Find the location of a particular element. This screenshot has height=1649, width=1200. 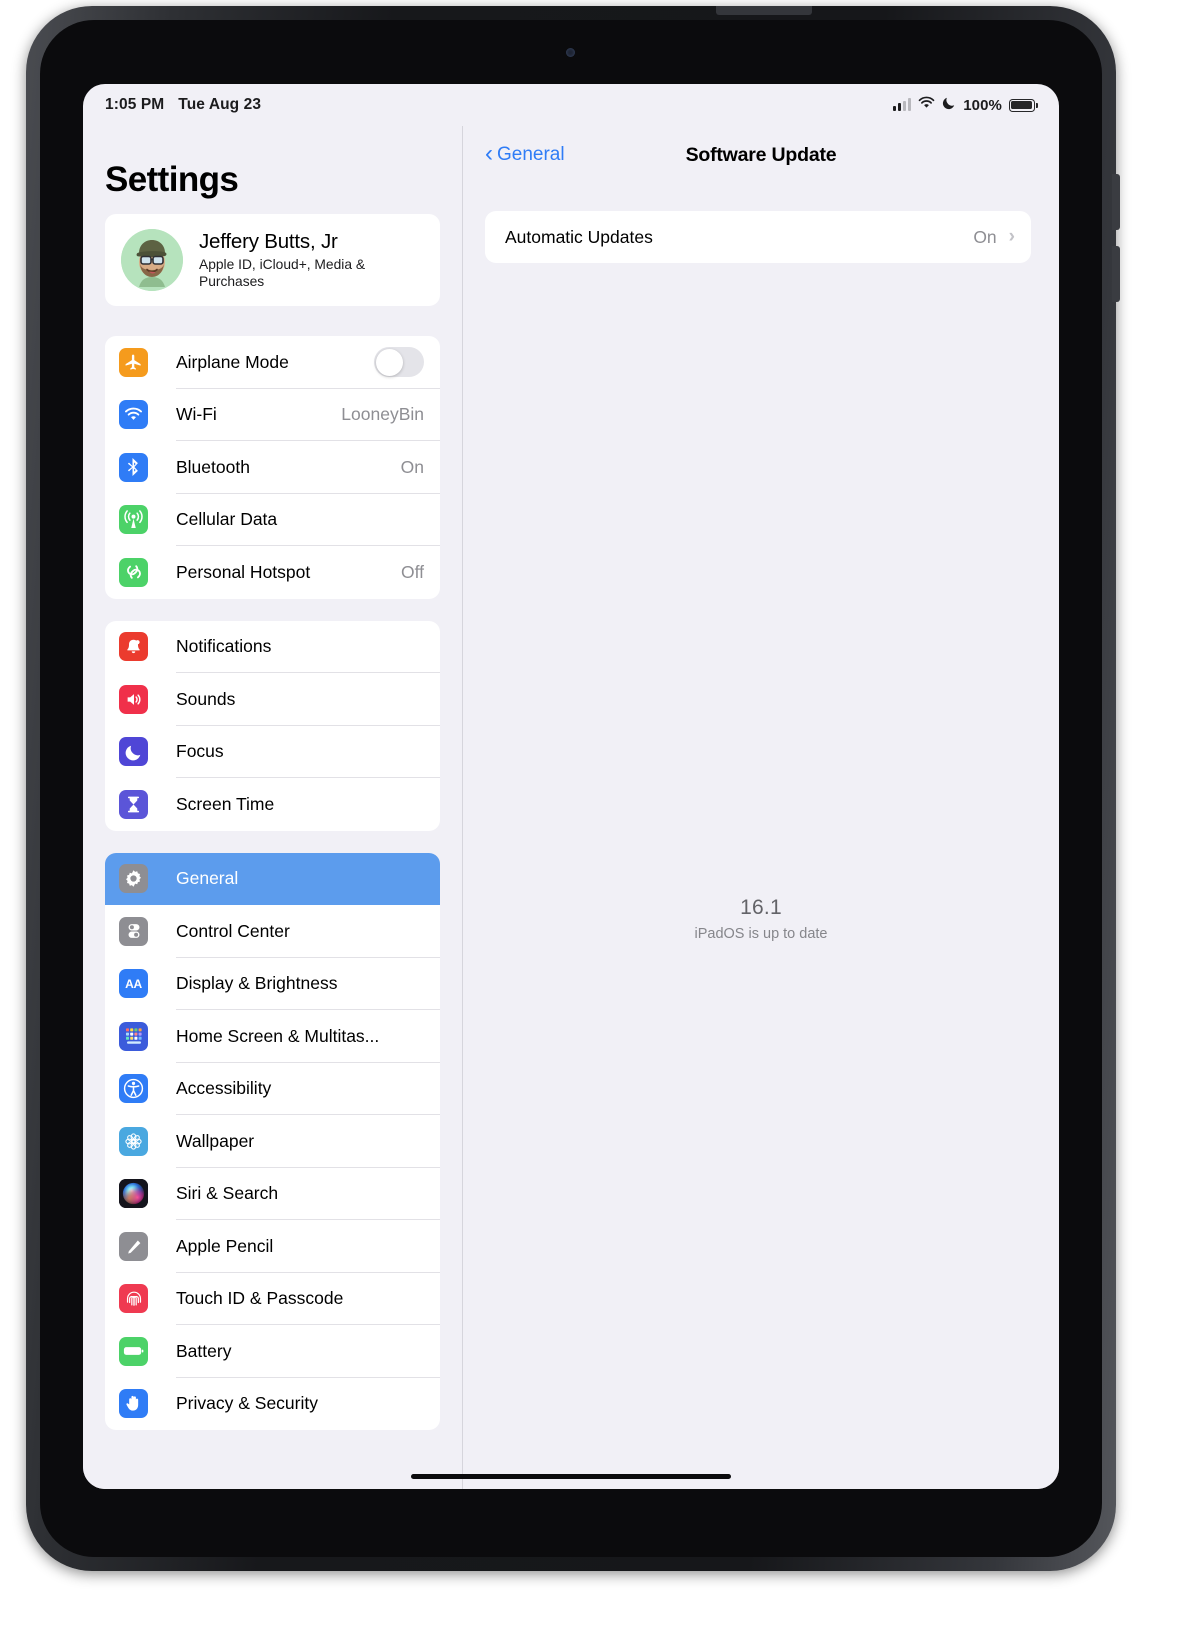

pencil-icon is located at coordinates (133, 1246).